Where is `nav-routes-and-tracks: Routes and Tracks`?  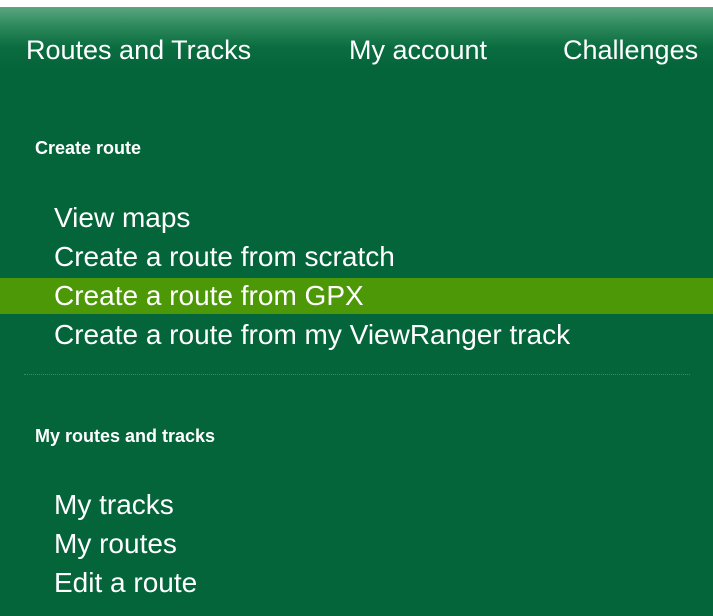
nav-routes-and-tracks: Routes and Tracks is located at coordinates (138, 50).